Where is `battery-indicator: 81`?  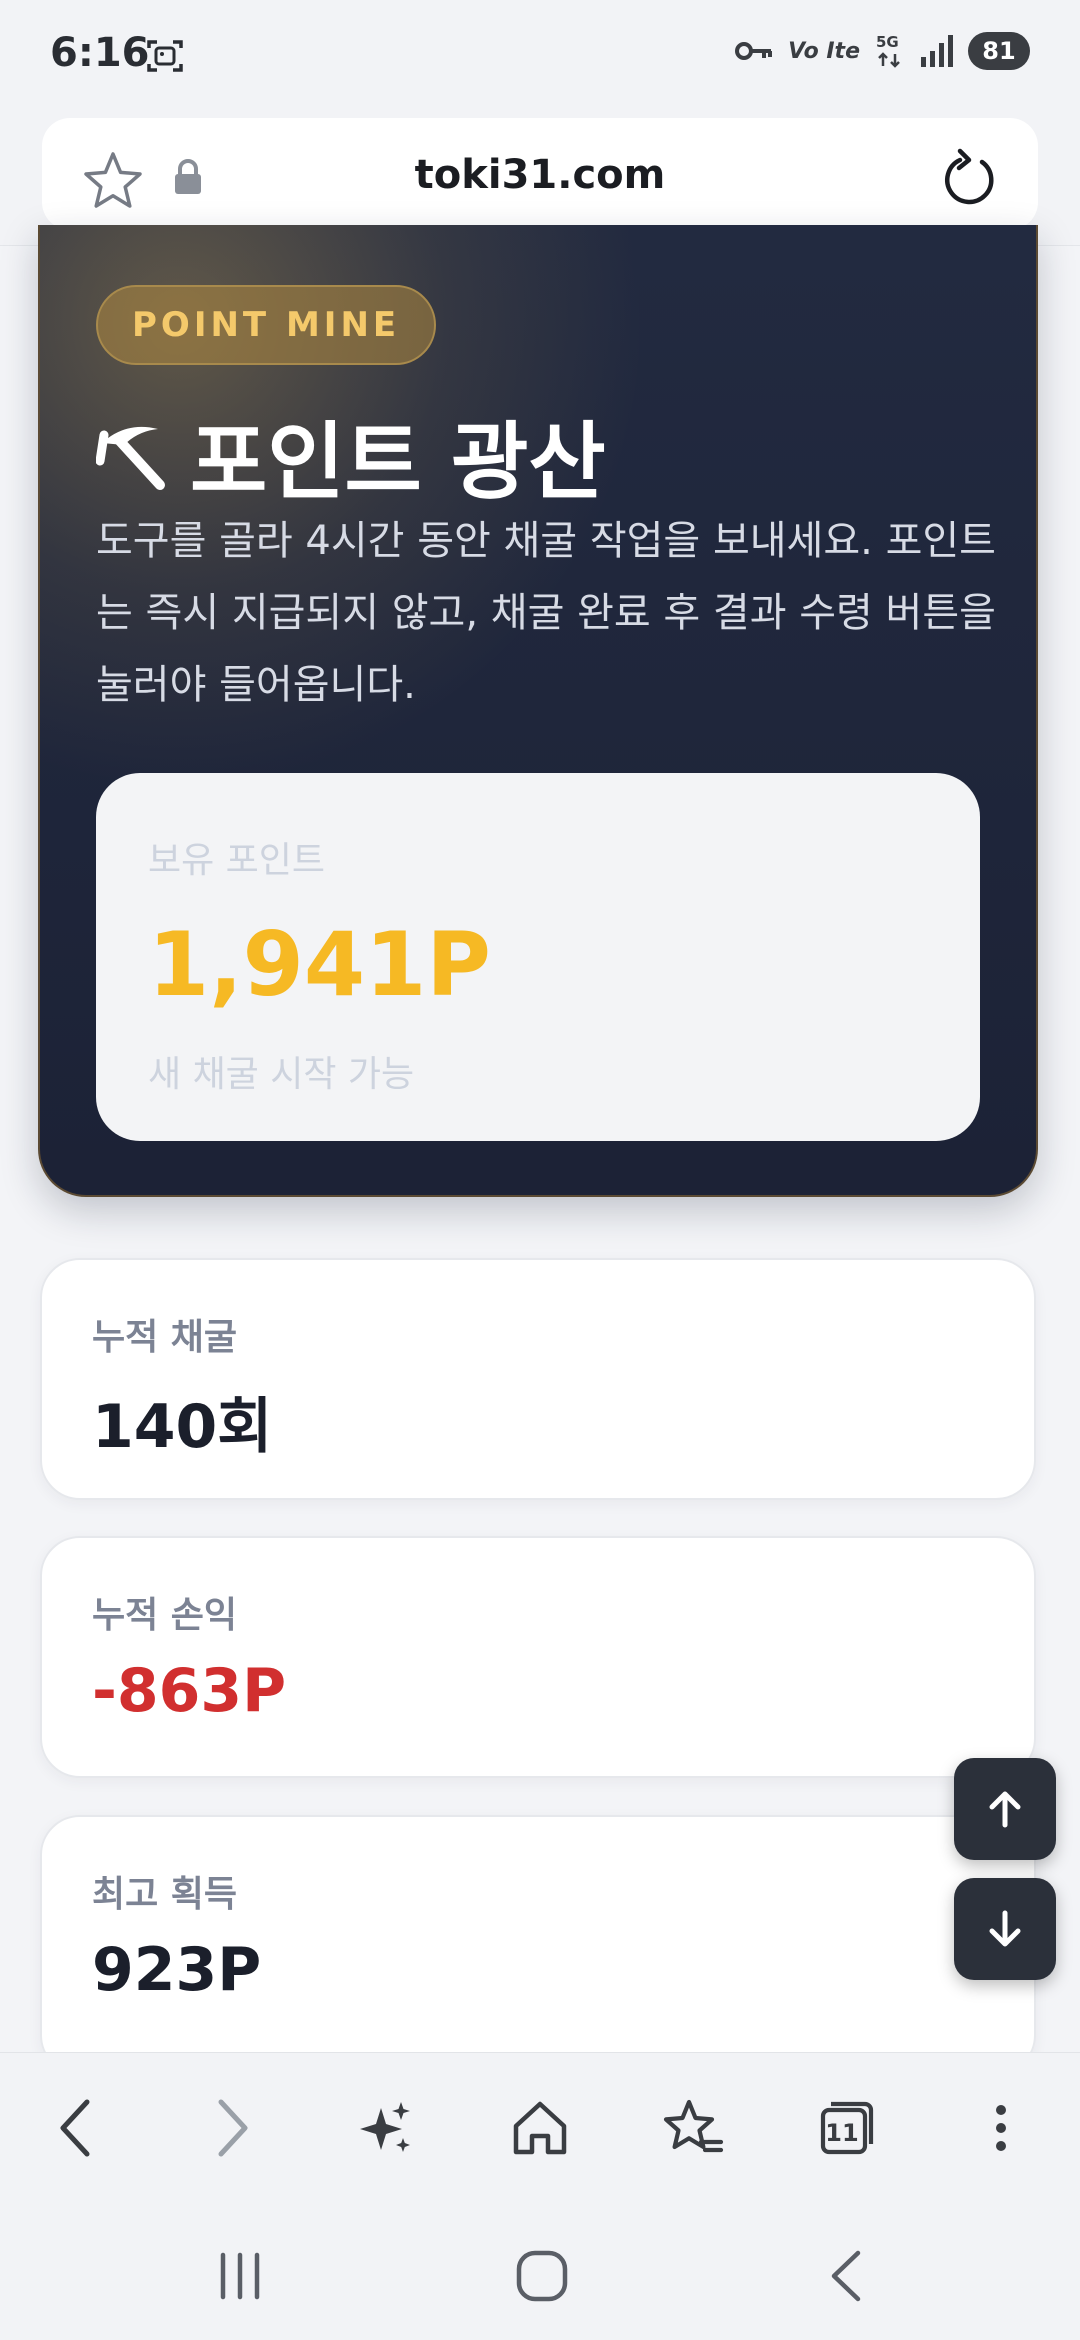 battery-indicator: 81 is located at coordinates (999, 51).